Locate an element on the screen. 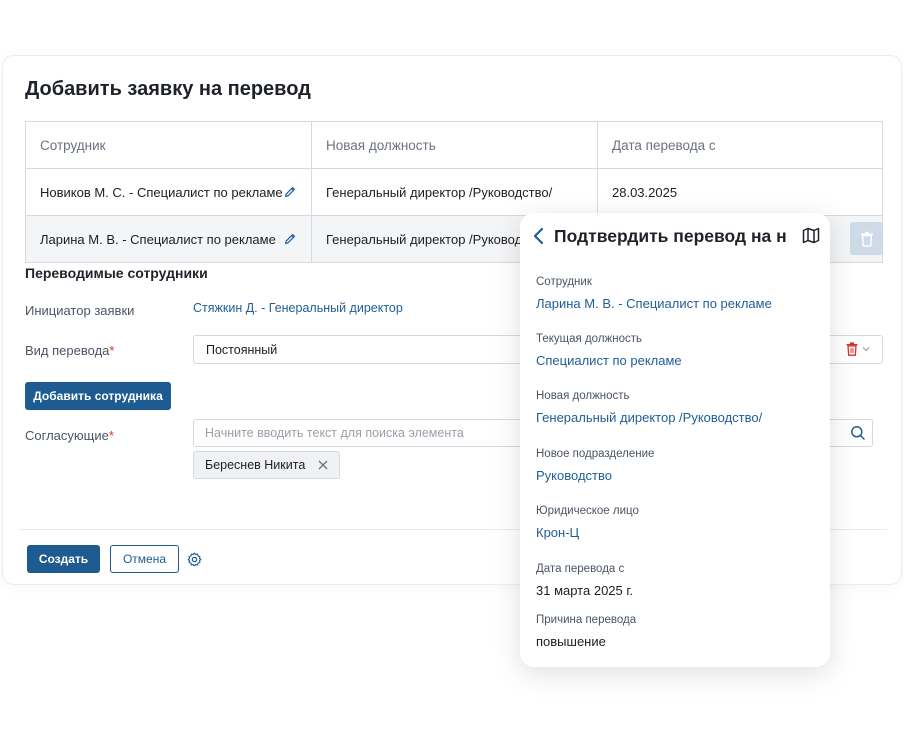 This screenshot has height=742, width=904. employee-name: Ларина М. В. - Специалист по рекламе is located at coordinates (158, 239).